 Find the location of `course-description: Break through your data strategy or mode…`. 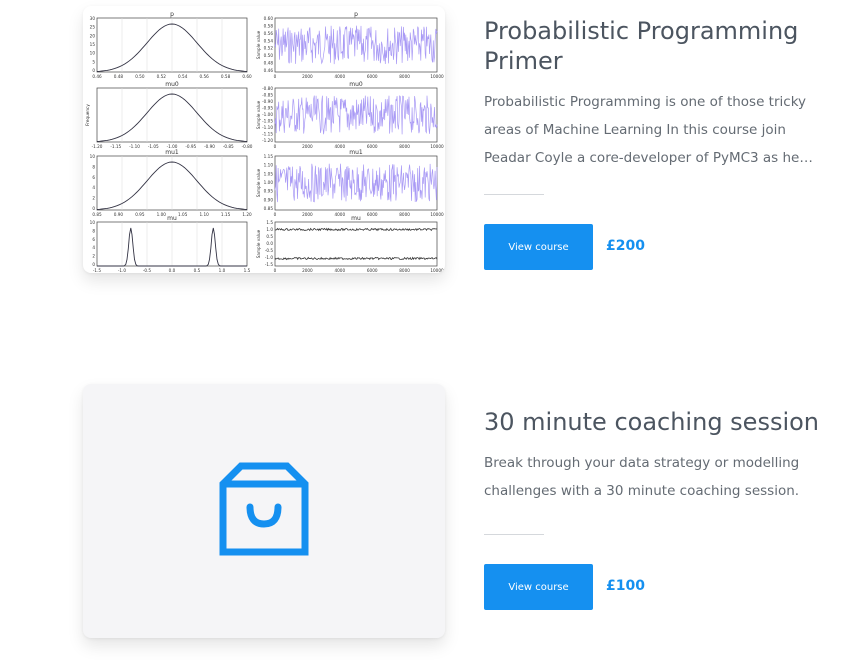

course-description: Break through your data strategy or mode… is located at coordinates (654, 477).